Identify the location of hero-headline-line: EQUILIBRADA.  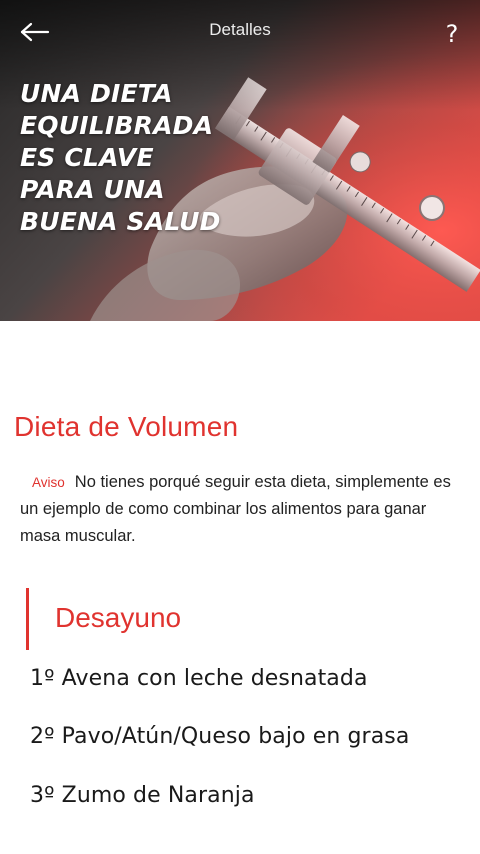
(117, 125).